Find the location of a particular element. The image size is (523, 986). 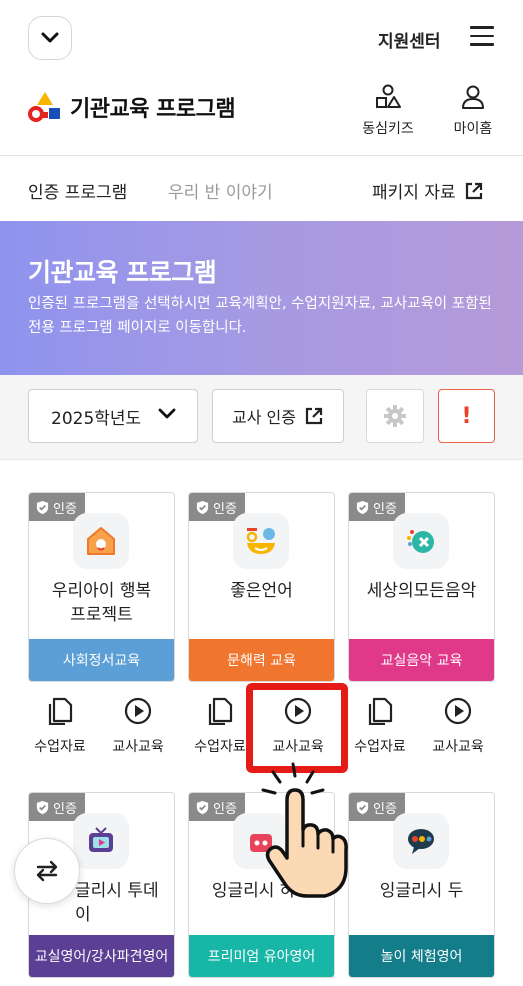

settings-button is located at coordinates (395, 416).